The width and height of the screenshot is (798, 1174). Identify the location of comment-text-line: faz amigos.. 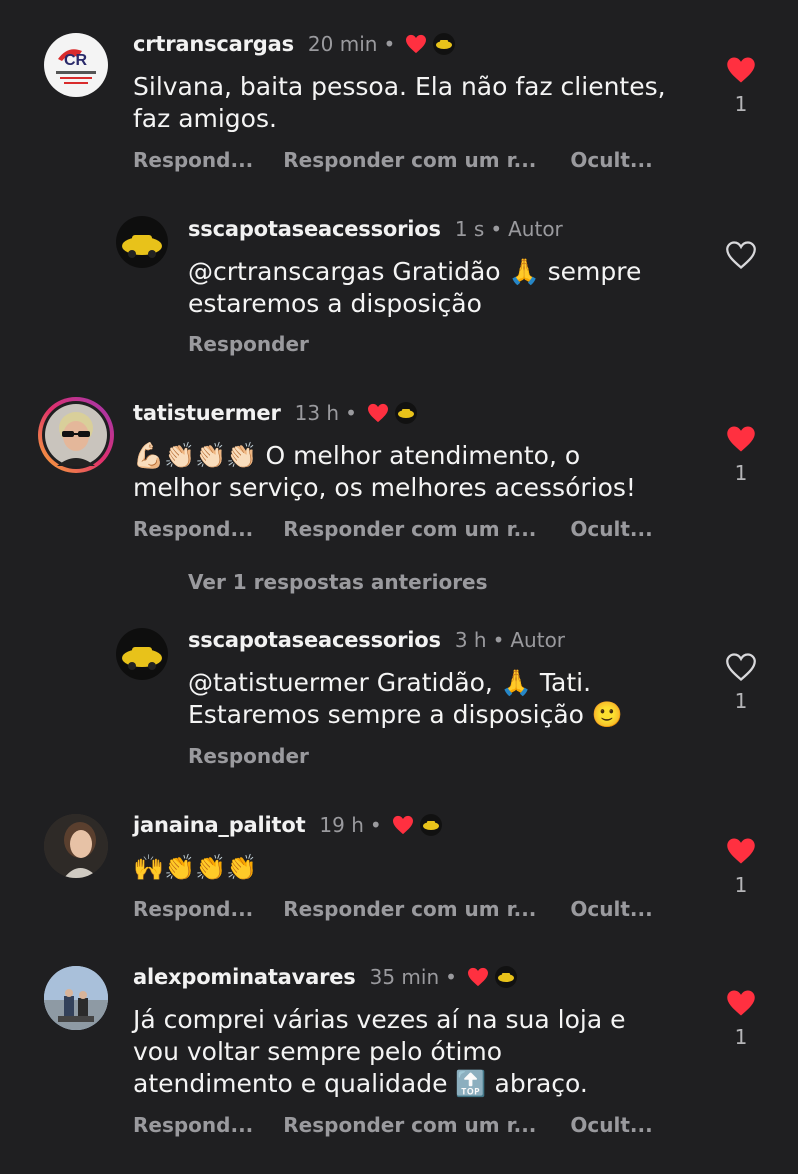
(205, 118).